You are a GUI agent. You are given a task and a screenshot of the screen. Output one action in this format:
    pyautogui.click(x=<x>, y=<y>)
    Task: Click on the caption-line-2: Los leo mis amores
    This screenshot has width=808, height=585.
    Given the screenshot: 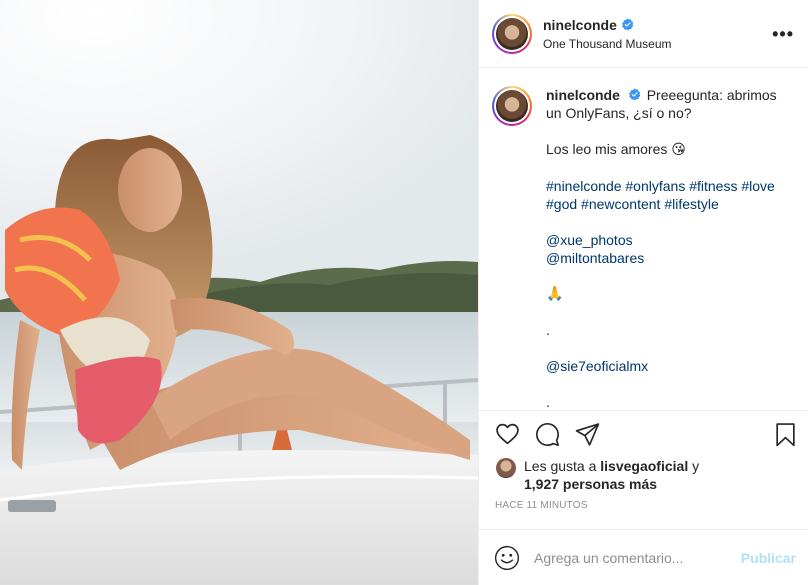 What is the action you would take?
    pyautogui.click(x=607, y=149)
    